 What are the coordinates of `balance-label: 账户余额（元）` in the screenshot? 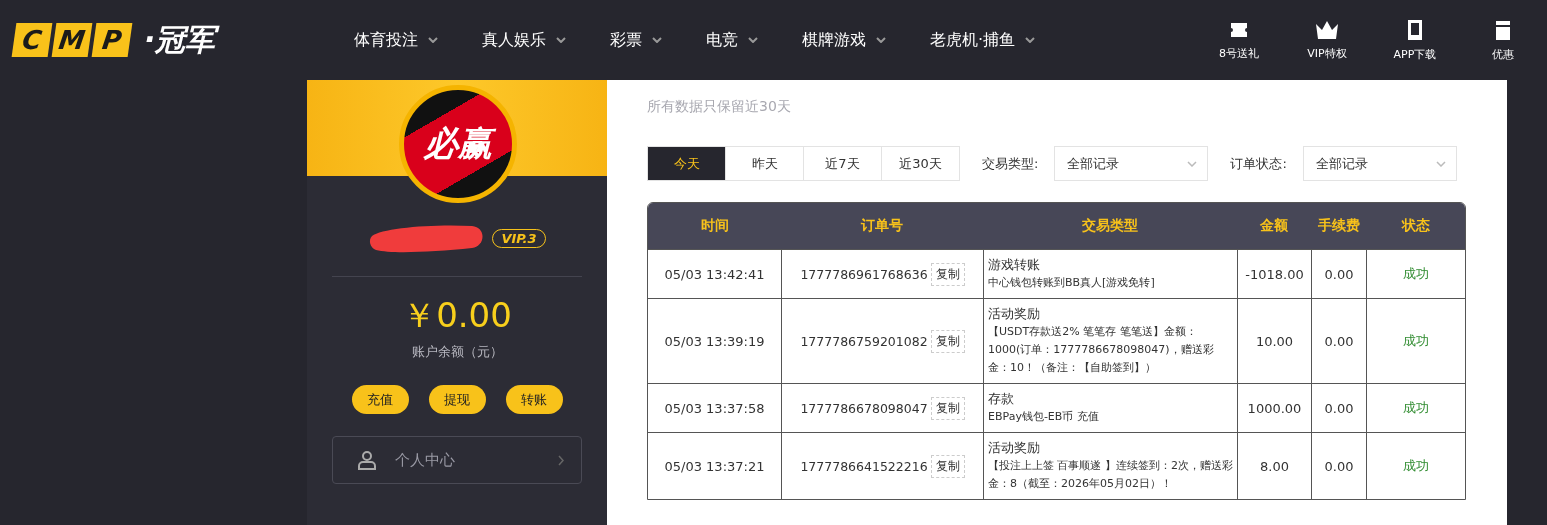 It's located at (457, 352).